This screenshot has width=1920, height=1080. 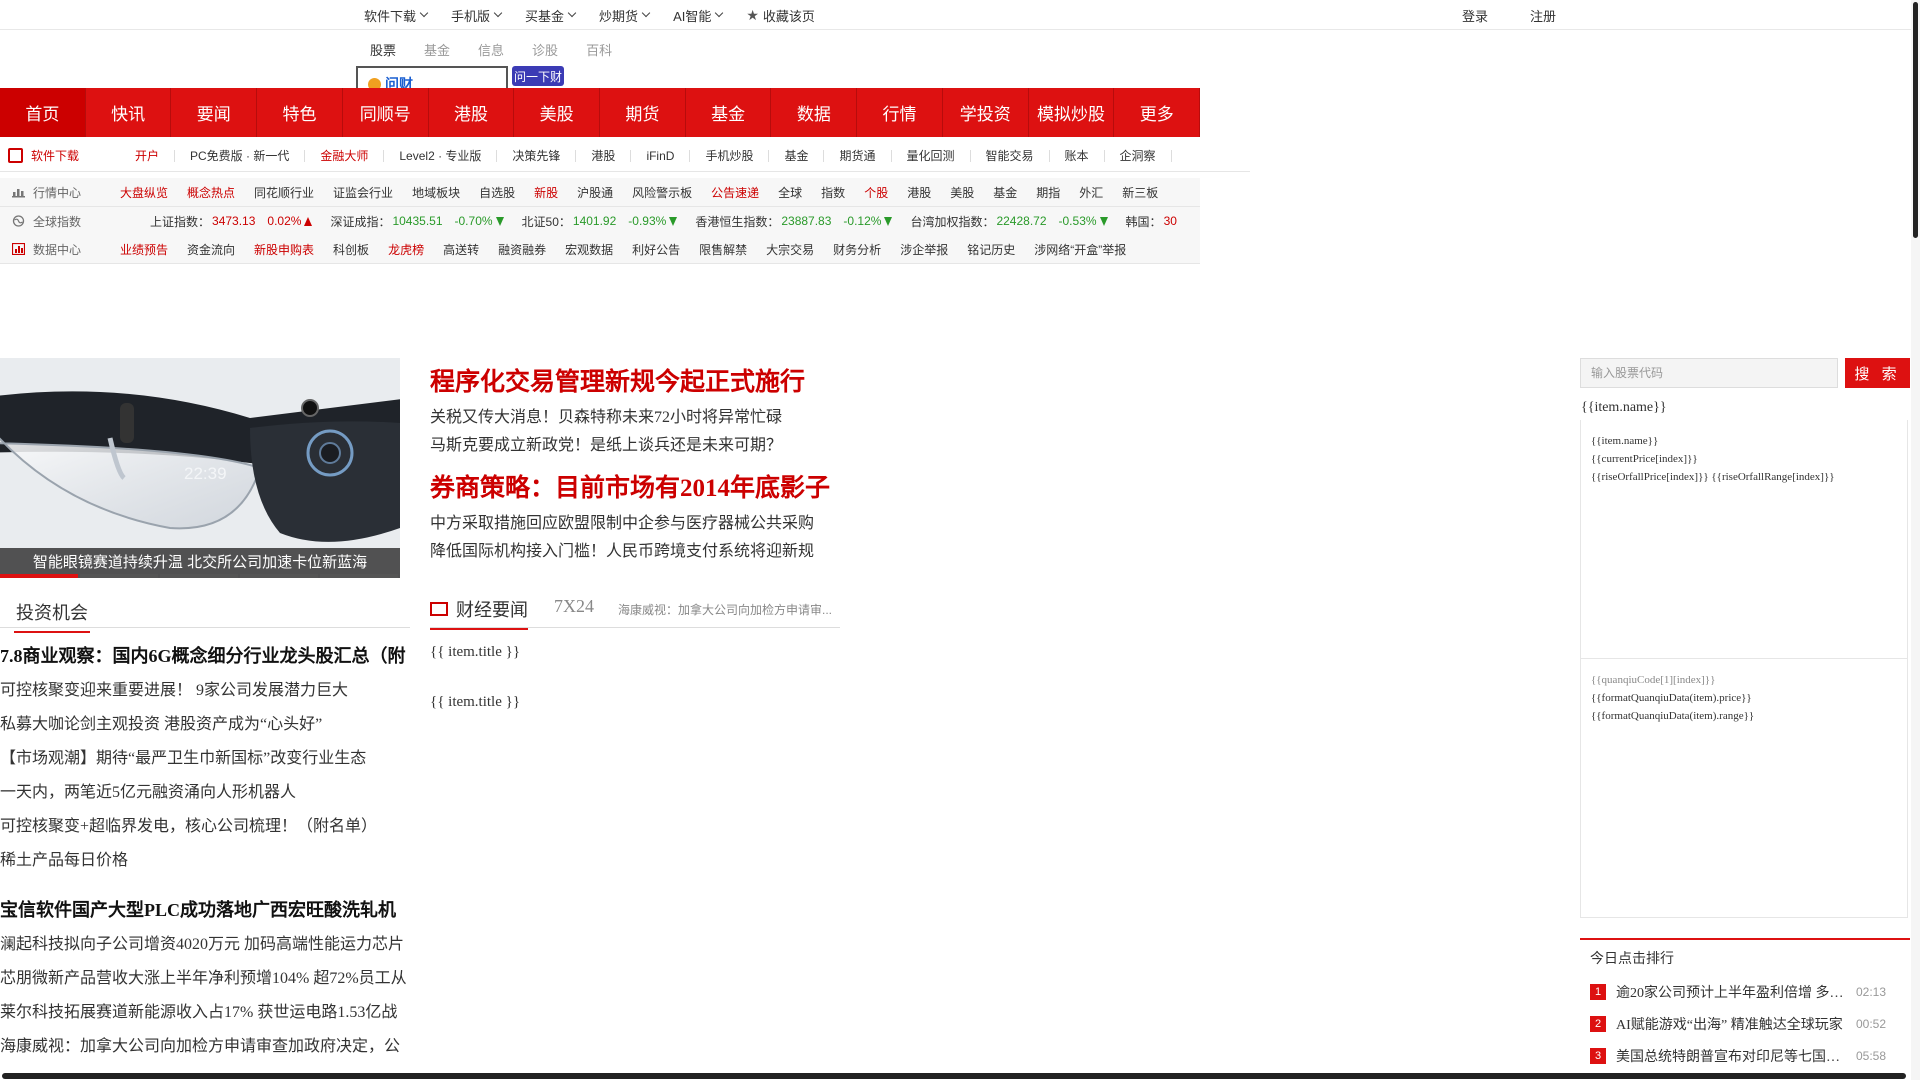 What do you see at coordinates (129, 112) in the screenshot?
I see `main-nav-item: 快讯` at bounding box center [129, 112].